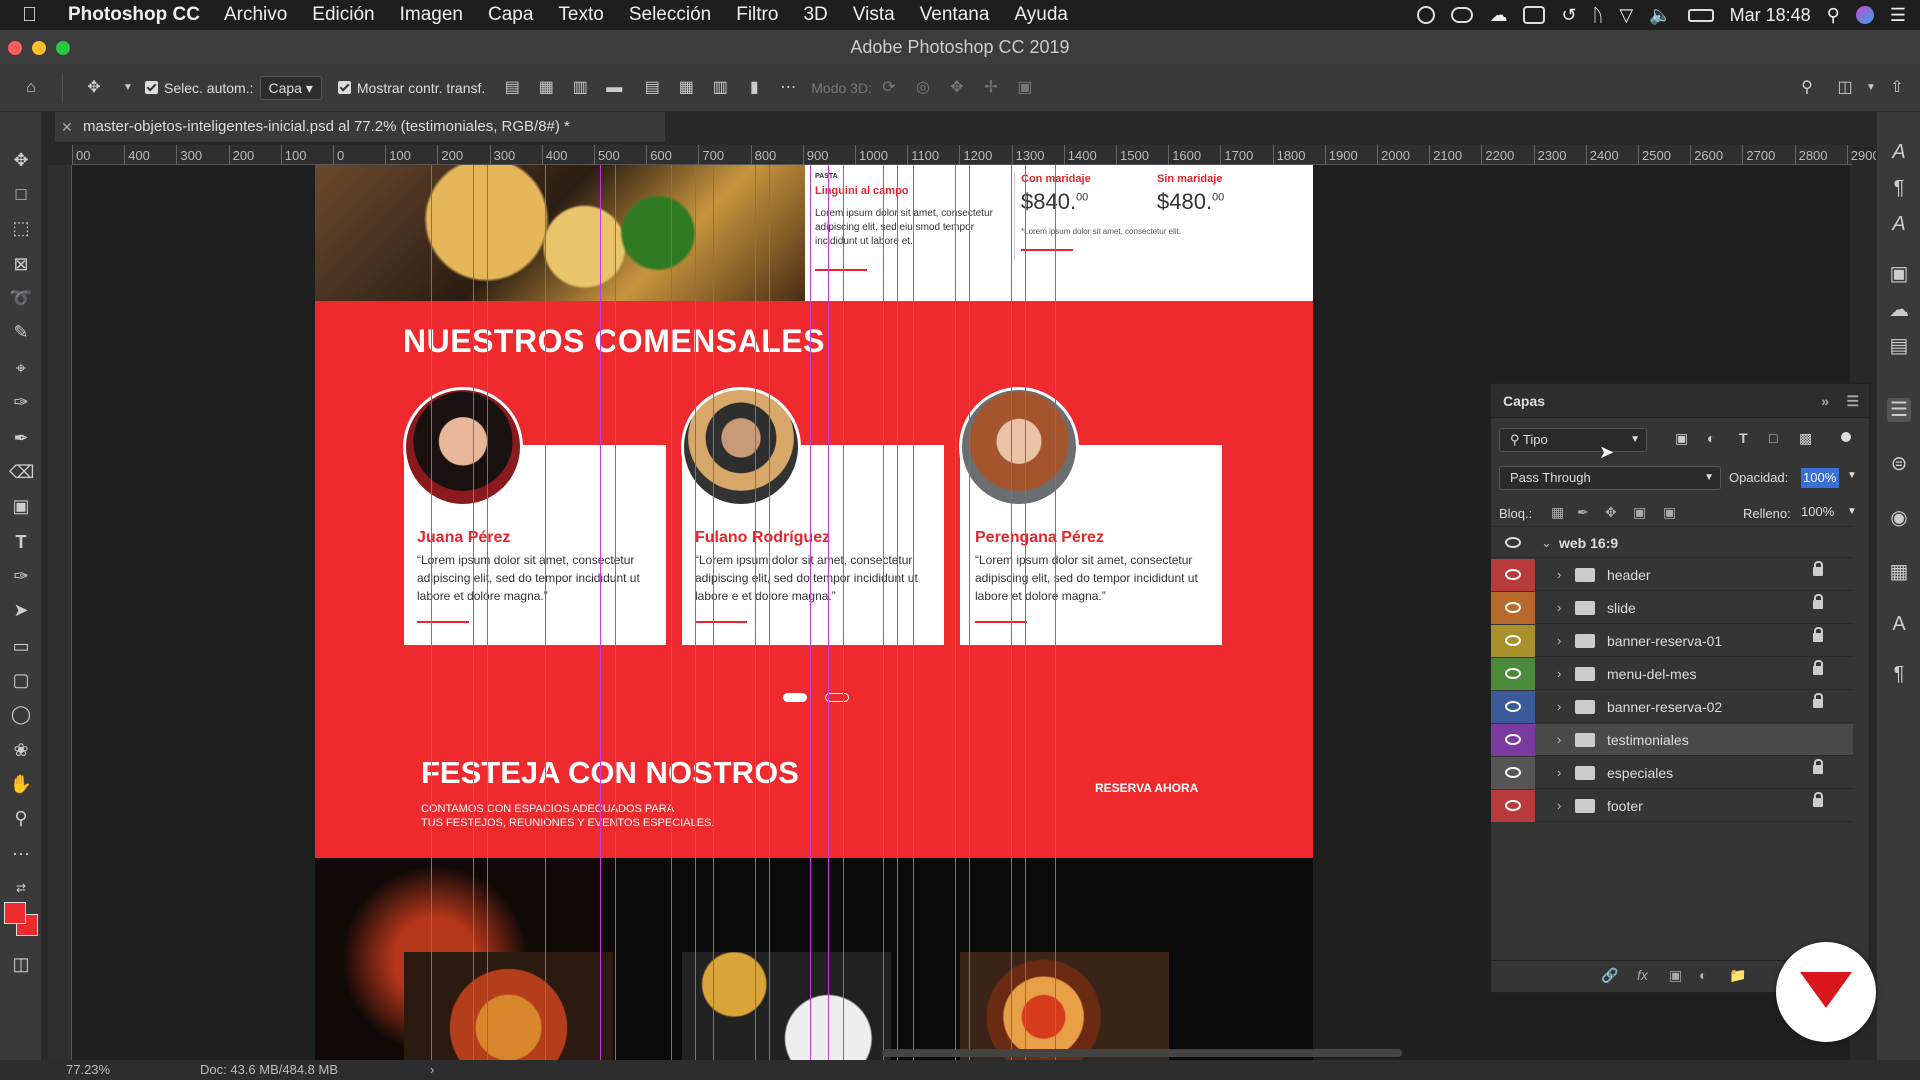 The image size is (1920, 1080). I want to click on distribute-vertical-icon: ▮, so click(754, 88).